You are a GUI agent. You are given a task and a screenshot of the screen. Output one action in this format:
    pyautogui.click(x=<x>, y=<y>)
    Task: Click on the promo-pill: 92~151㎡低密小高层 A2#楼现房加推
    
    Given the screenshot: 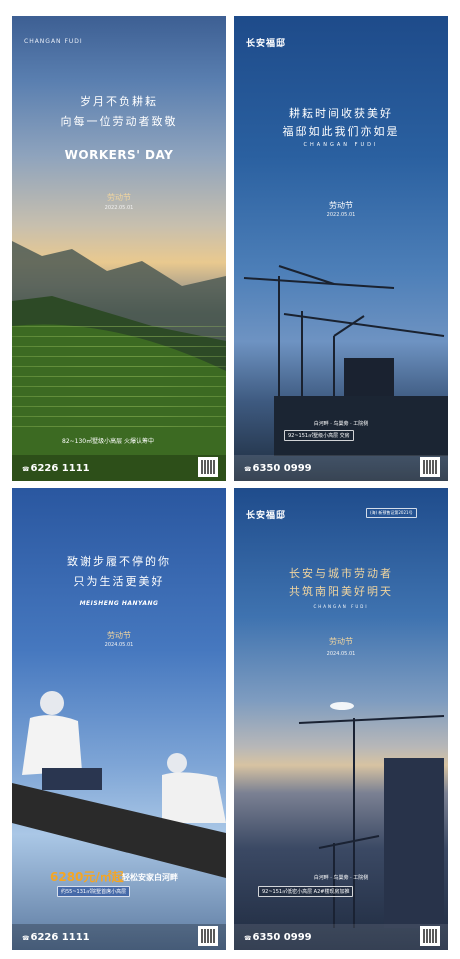 What is the action you would take?
    pyautogui.click(x=306, y=891)
    